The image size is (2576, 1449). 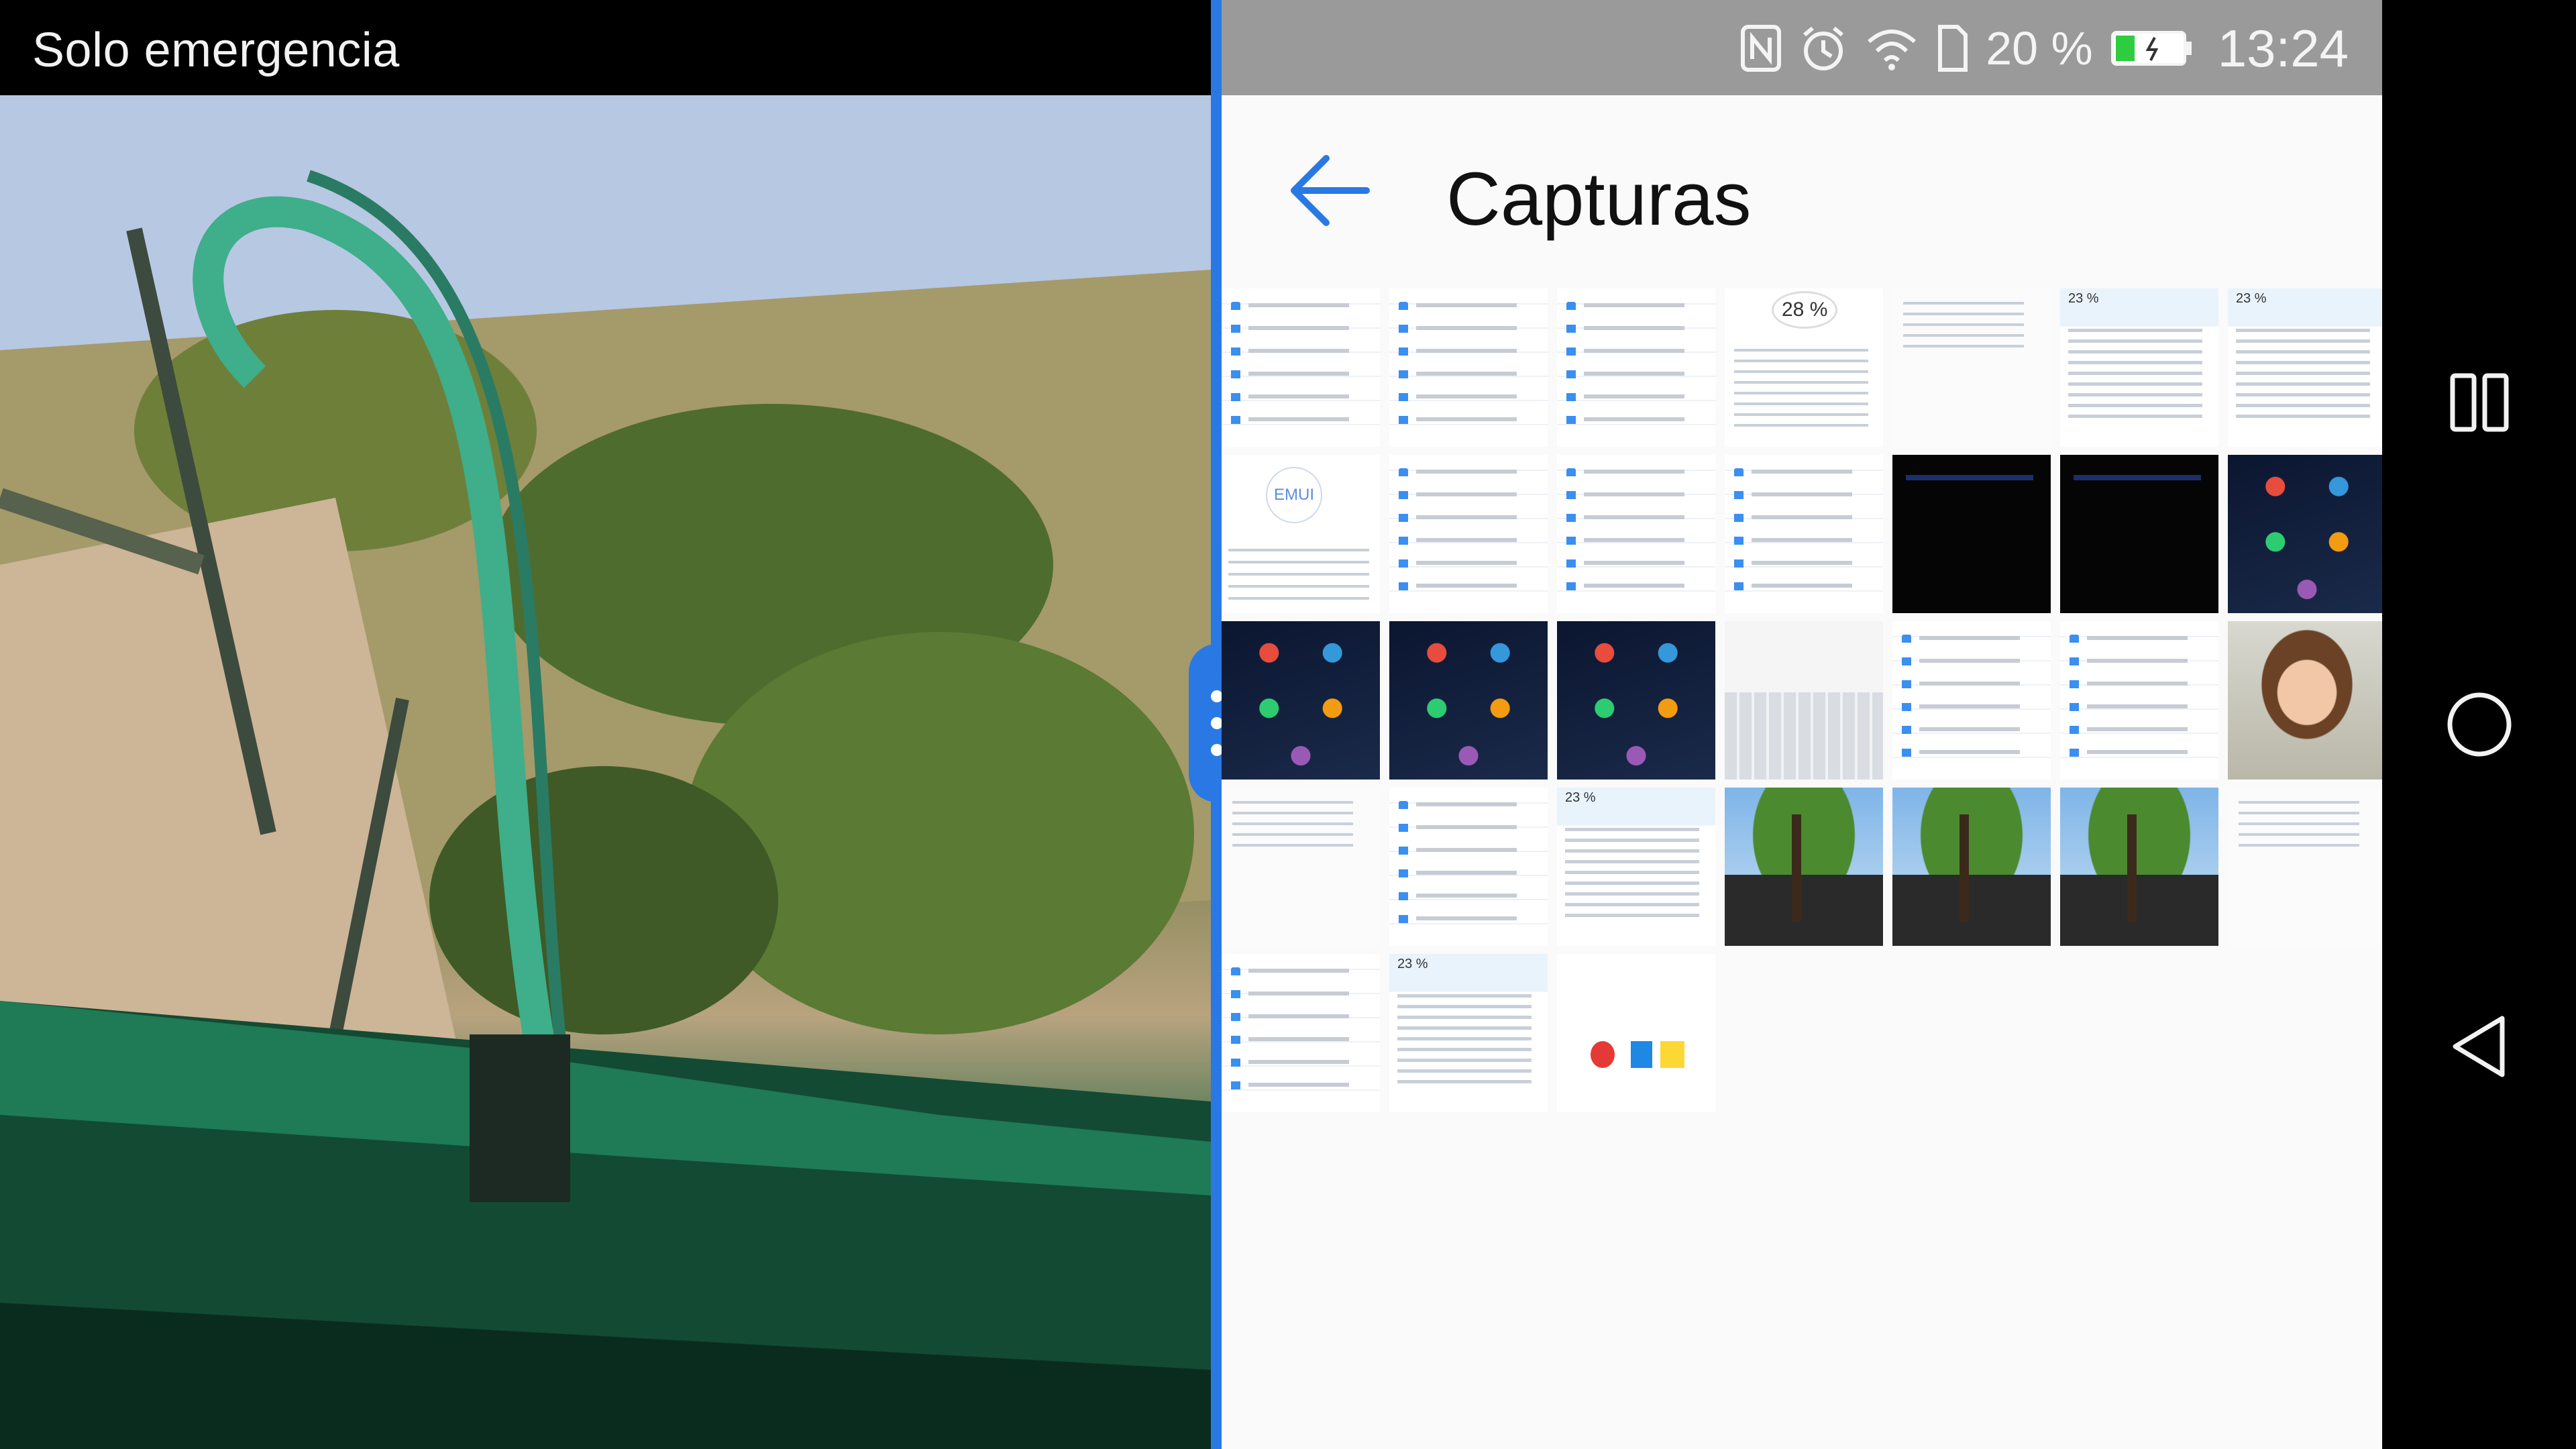 I want to click on wifi-icon, so click(x=1892, y=48).